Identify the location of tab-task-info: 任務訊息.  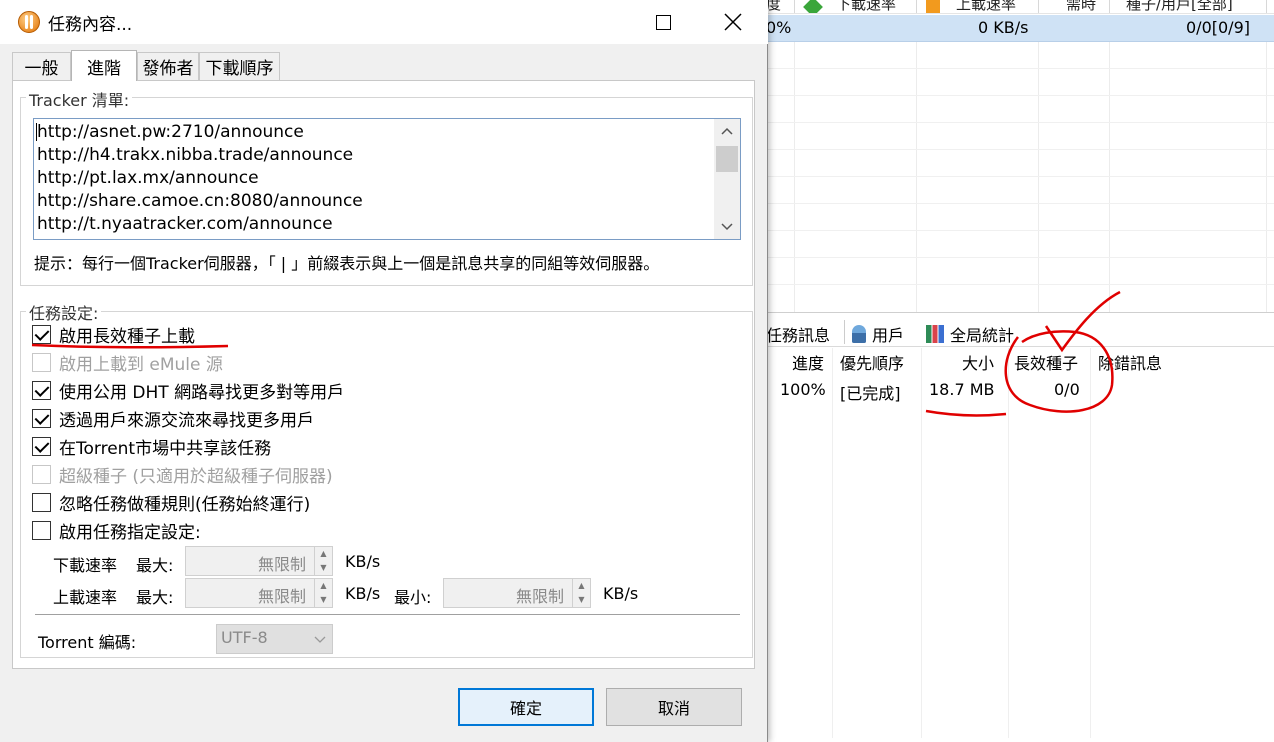
(798, 334).